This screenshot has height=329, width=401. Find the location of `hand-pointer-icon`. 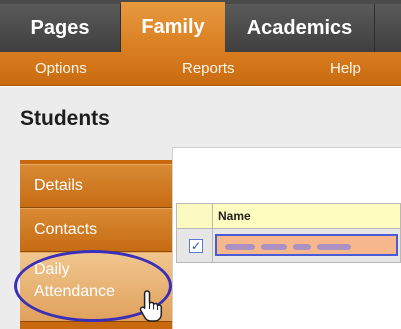

hand-pointer-icon is located at coordinates (151, 306).